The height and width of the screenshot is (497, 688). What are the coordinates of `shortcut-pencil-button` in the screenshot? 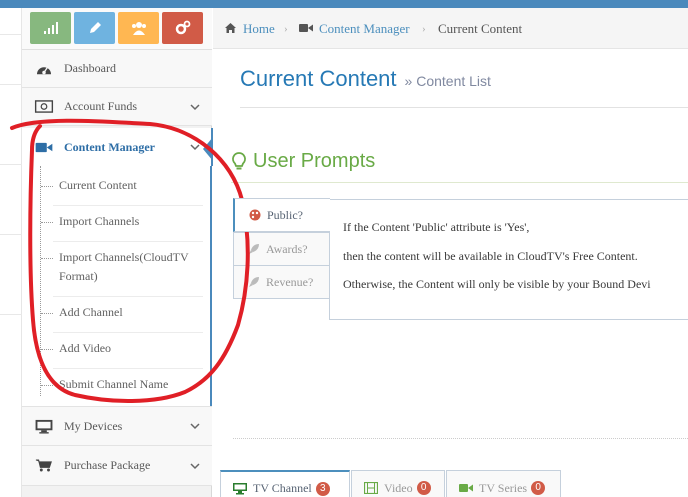 It's located at (94, 28).